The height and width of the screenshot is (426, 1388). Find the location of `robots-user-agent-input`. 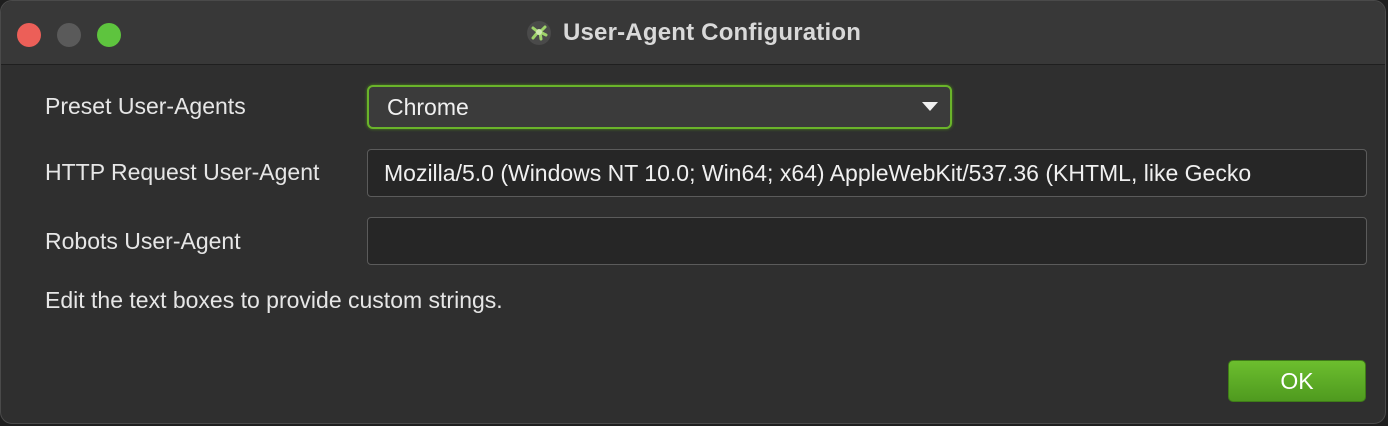

robots-user-agent-input is located at coordinates (867, 241).